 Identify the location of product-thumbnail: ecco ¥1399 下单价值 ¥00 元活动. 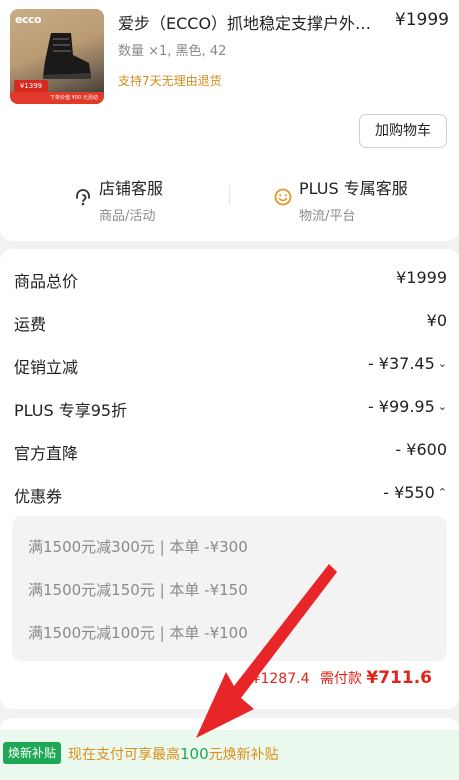
(57, 56).